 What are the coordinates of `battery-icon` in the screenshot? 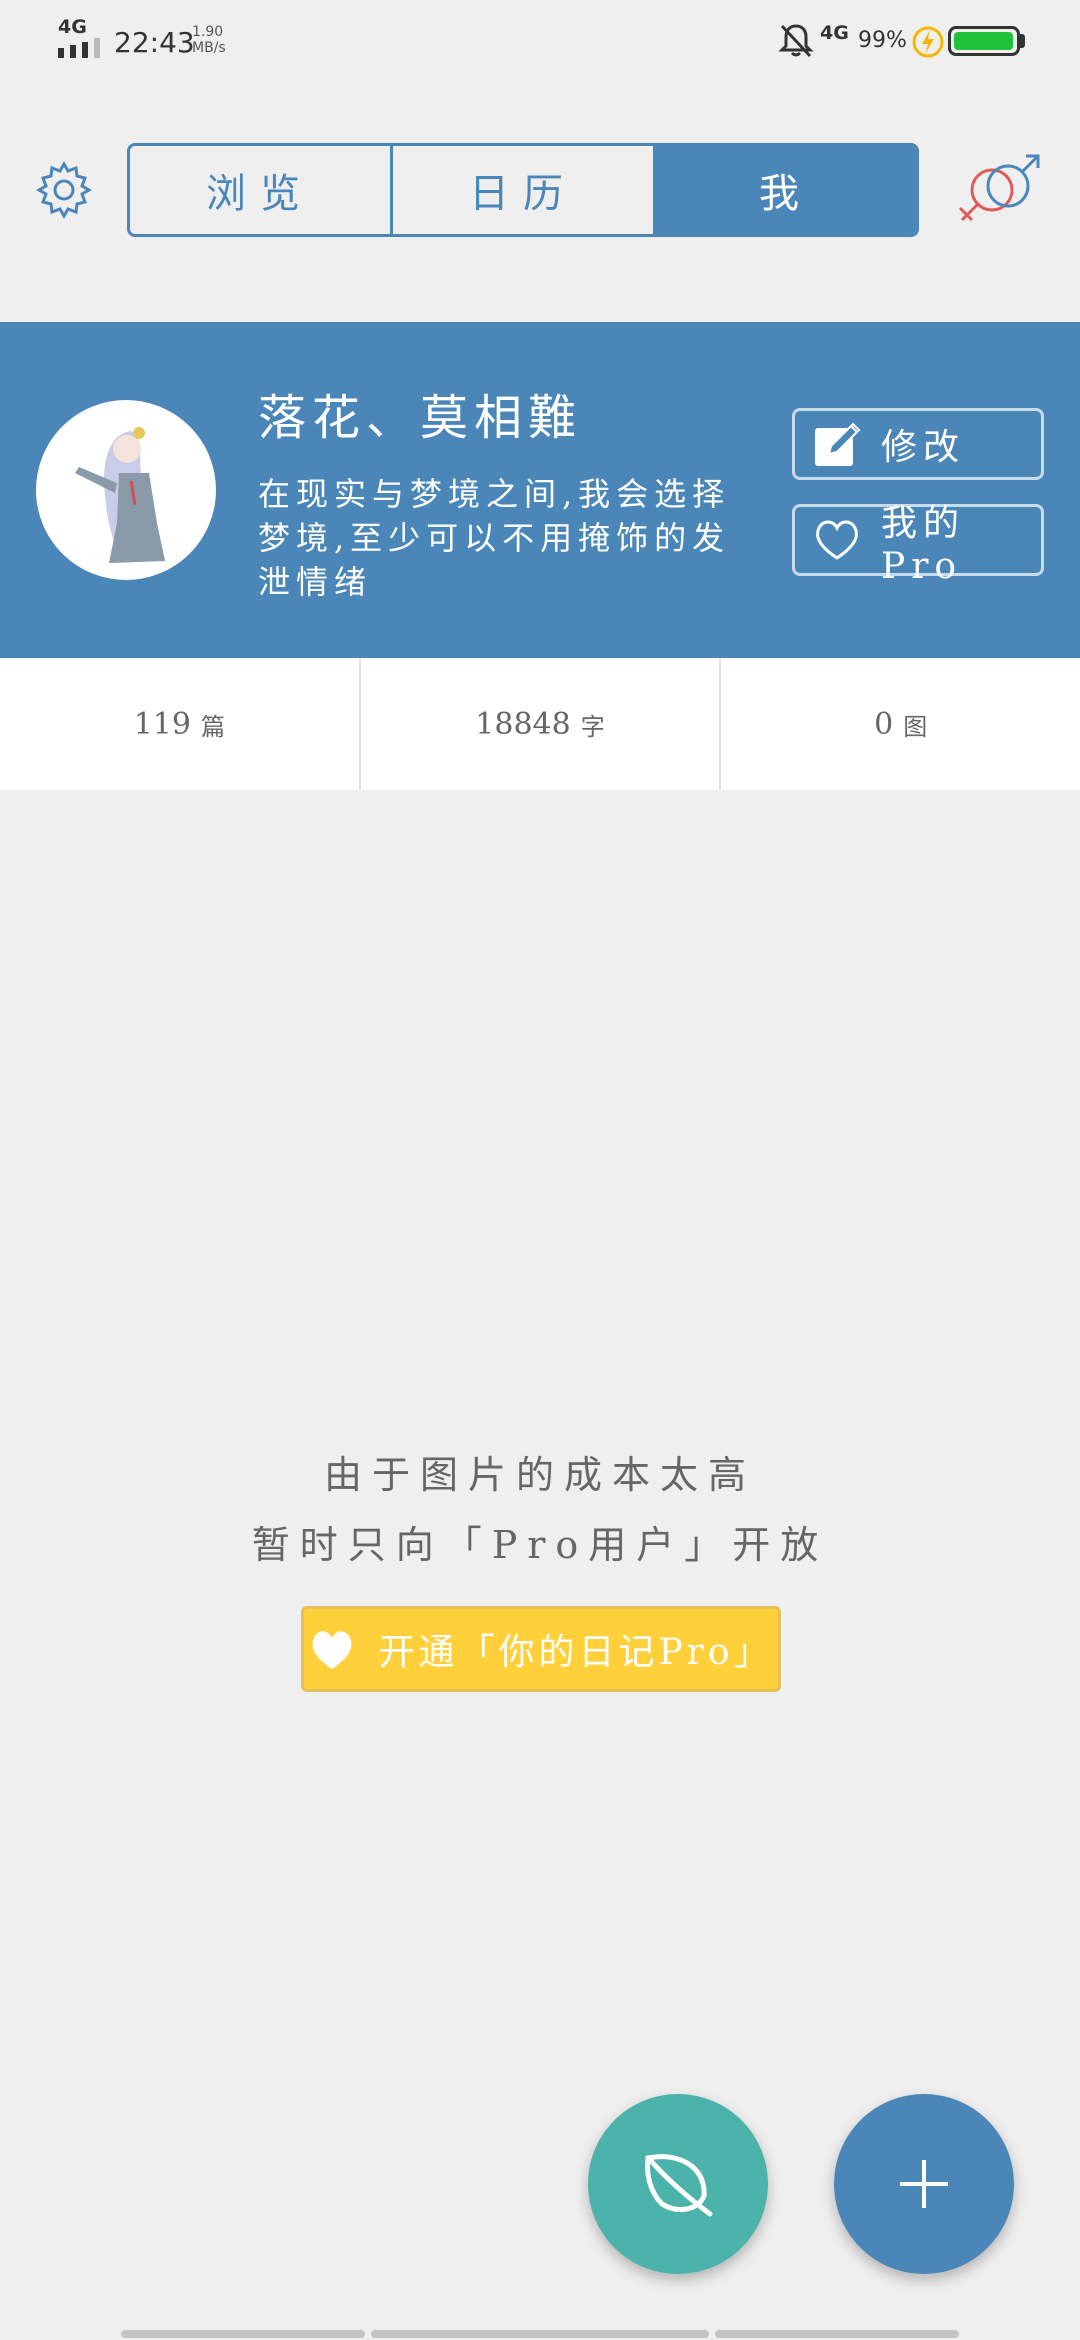 It's located at (984, 41).